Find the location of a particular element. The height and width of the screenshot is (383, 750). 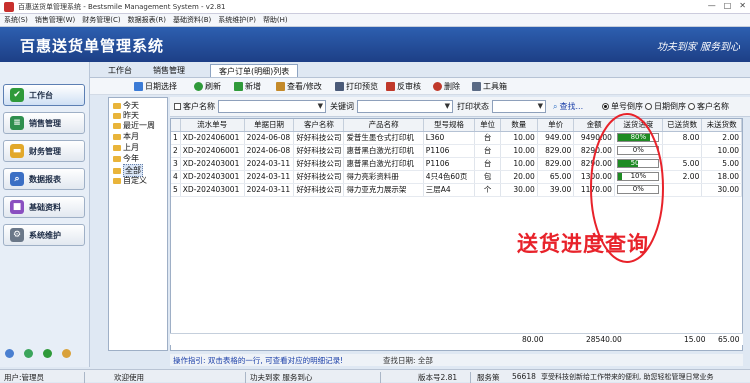

cell-product: 惠普黑白激光打印机 is located at coordinates (383, 164).